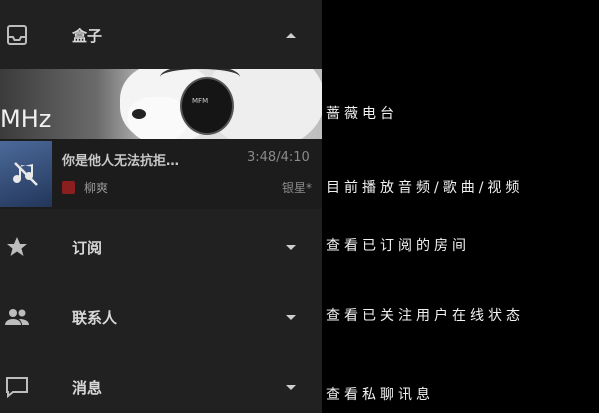 The width and height of the screenshot is (599, 413). I want to click on drawer-item-subscribe: 订阅, so click(161, 247).